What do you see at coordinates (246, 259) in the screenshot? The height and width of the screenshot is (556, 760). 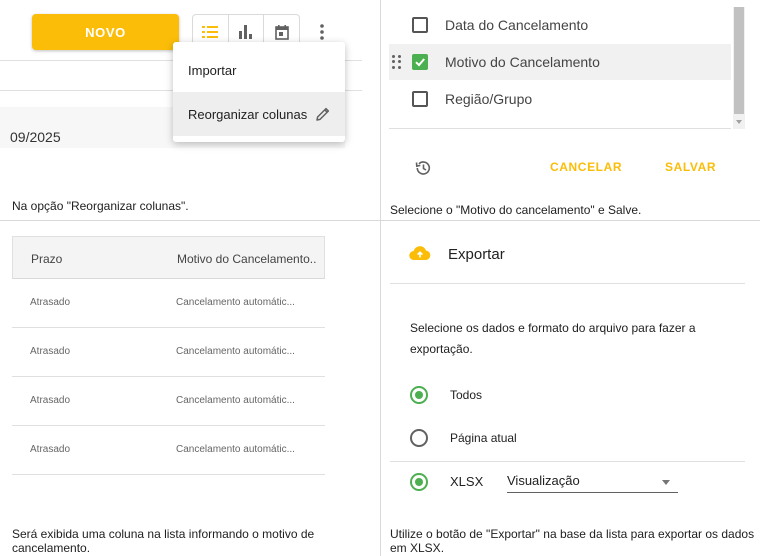 I see `column-header-motivo: Motivo do Cancelamento..` at bounding box center [246, 259].